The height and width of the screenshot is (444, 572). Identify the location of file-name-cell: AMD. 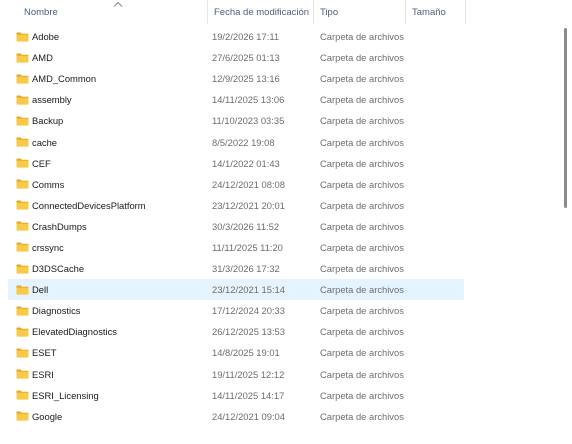
(34, 57).